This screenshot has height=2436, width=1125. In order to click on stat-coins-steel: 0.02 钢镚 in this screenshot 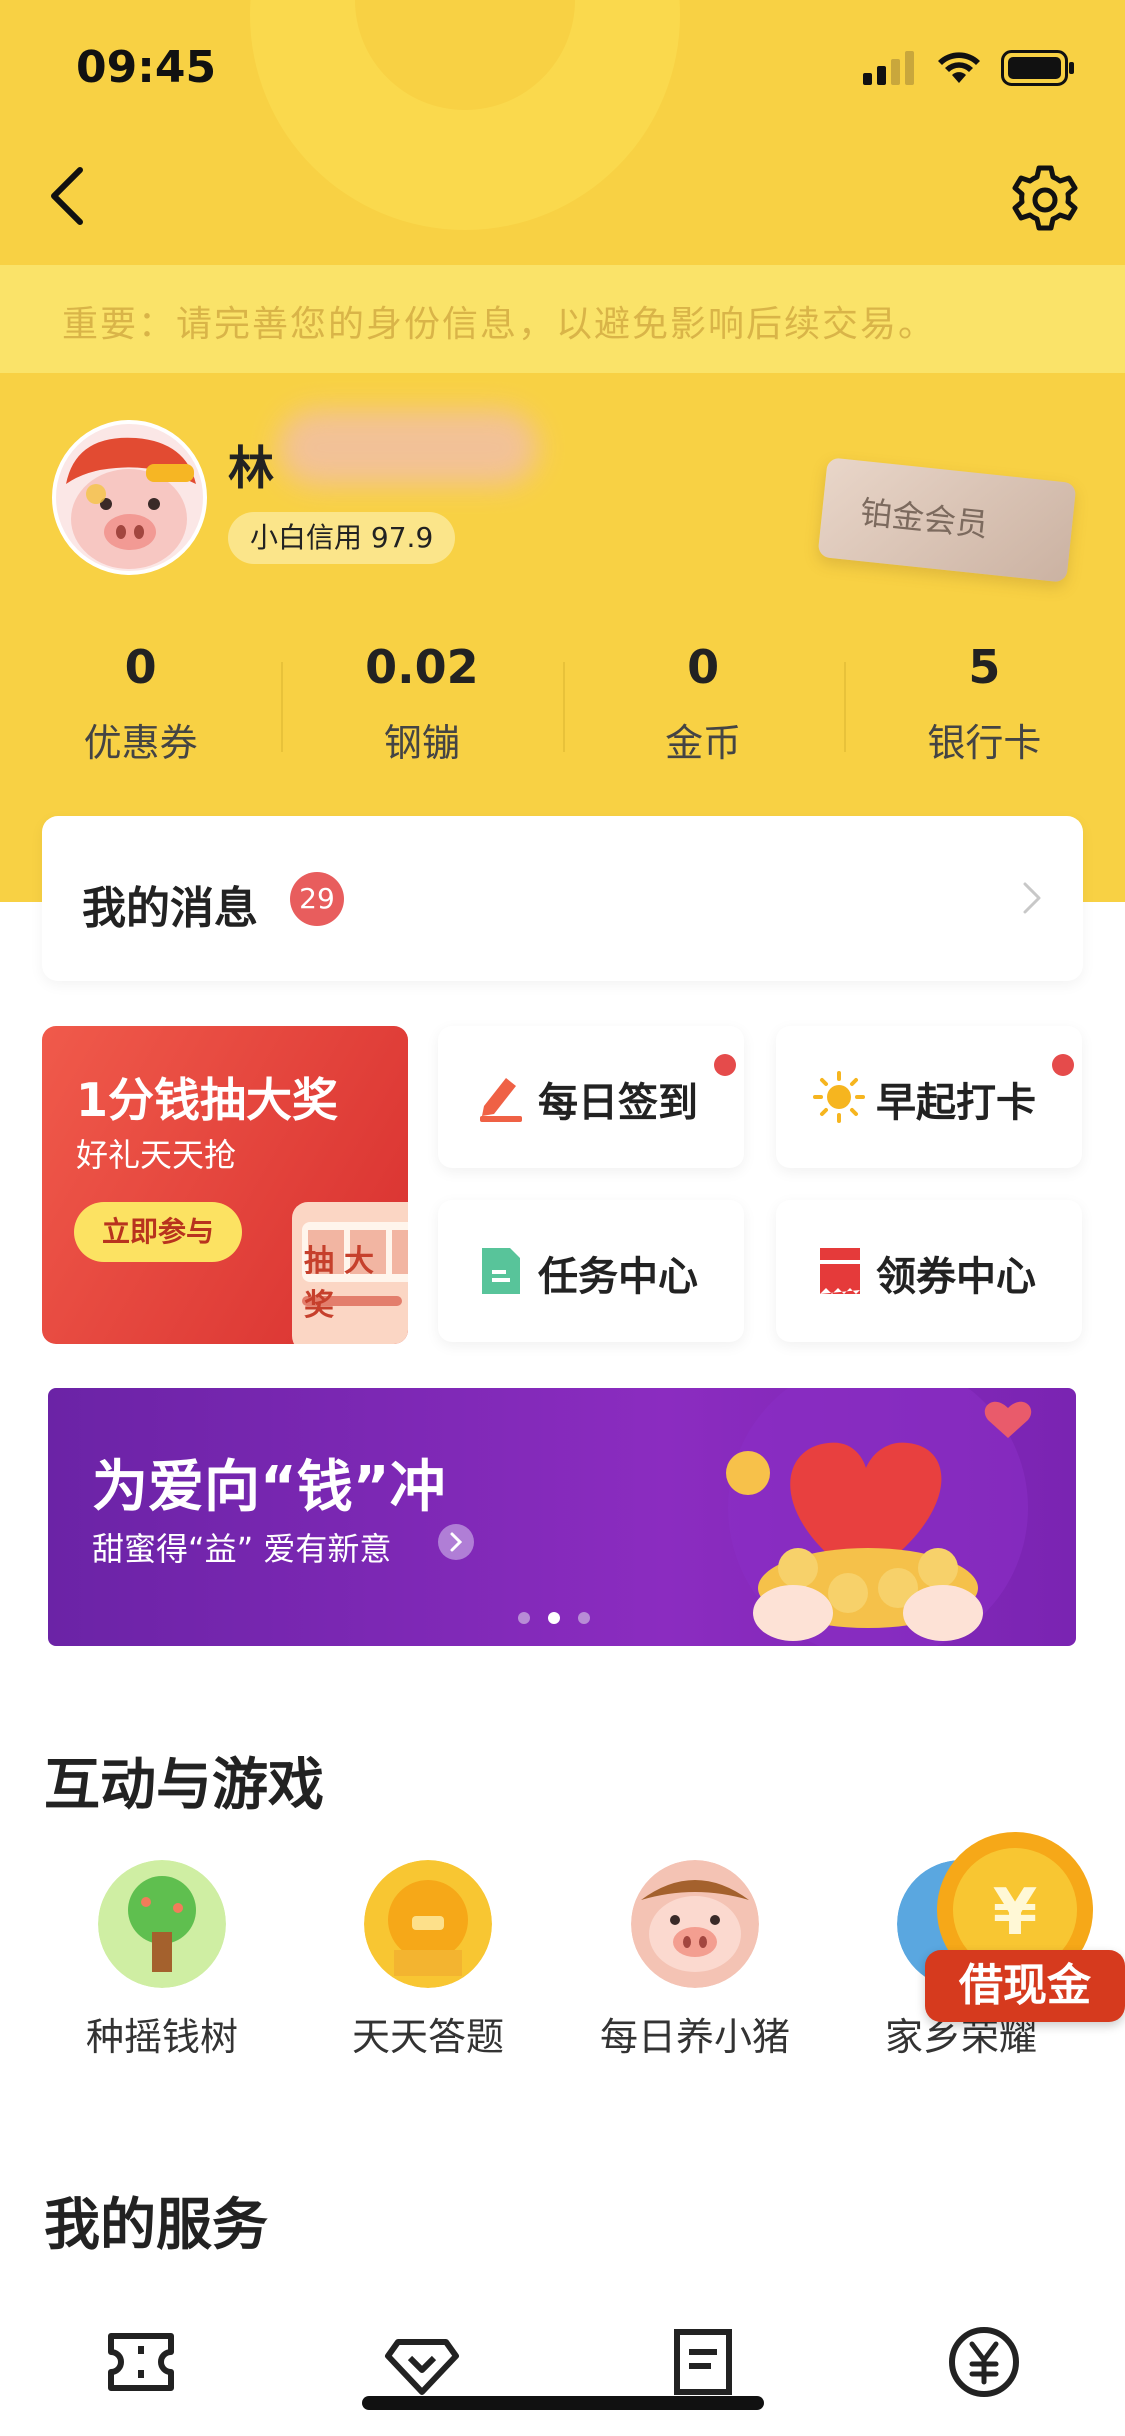, I will do `click(421, 705)`.